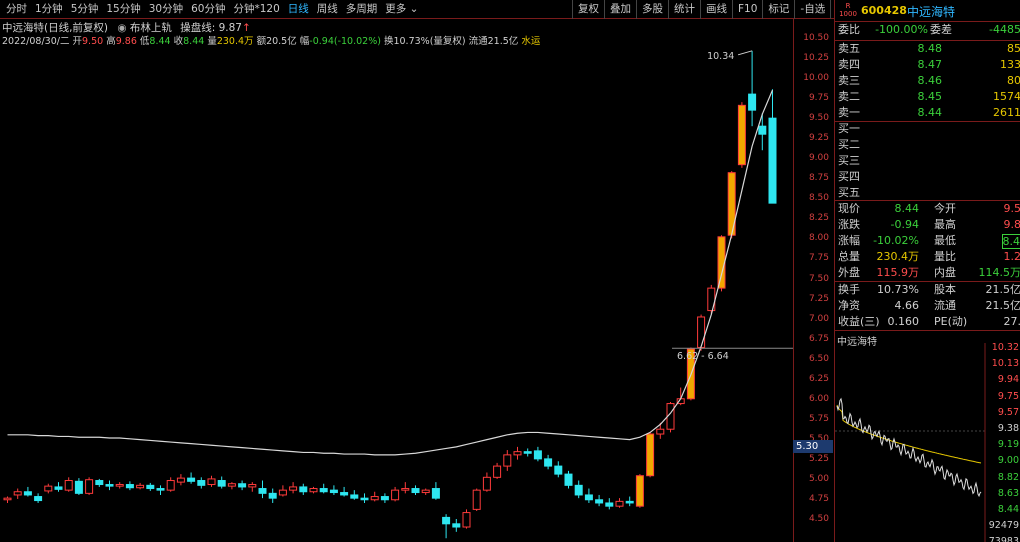 The image size is (1020, 542). I want to click on mini-chart-tick: 9.00, so click(1008, 461).